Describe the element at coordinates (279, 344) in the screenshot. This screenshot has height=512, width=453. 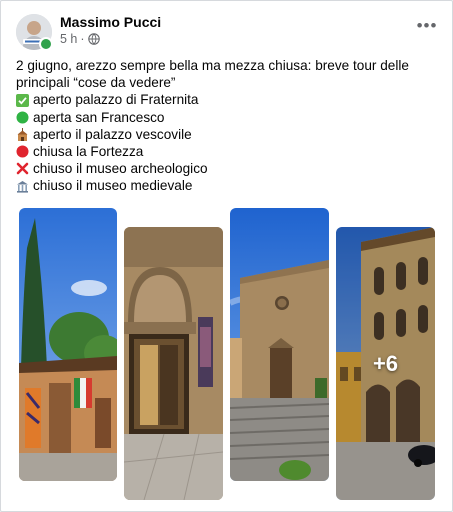
I see `photo-san-francesco` at that location.